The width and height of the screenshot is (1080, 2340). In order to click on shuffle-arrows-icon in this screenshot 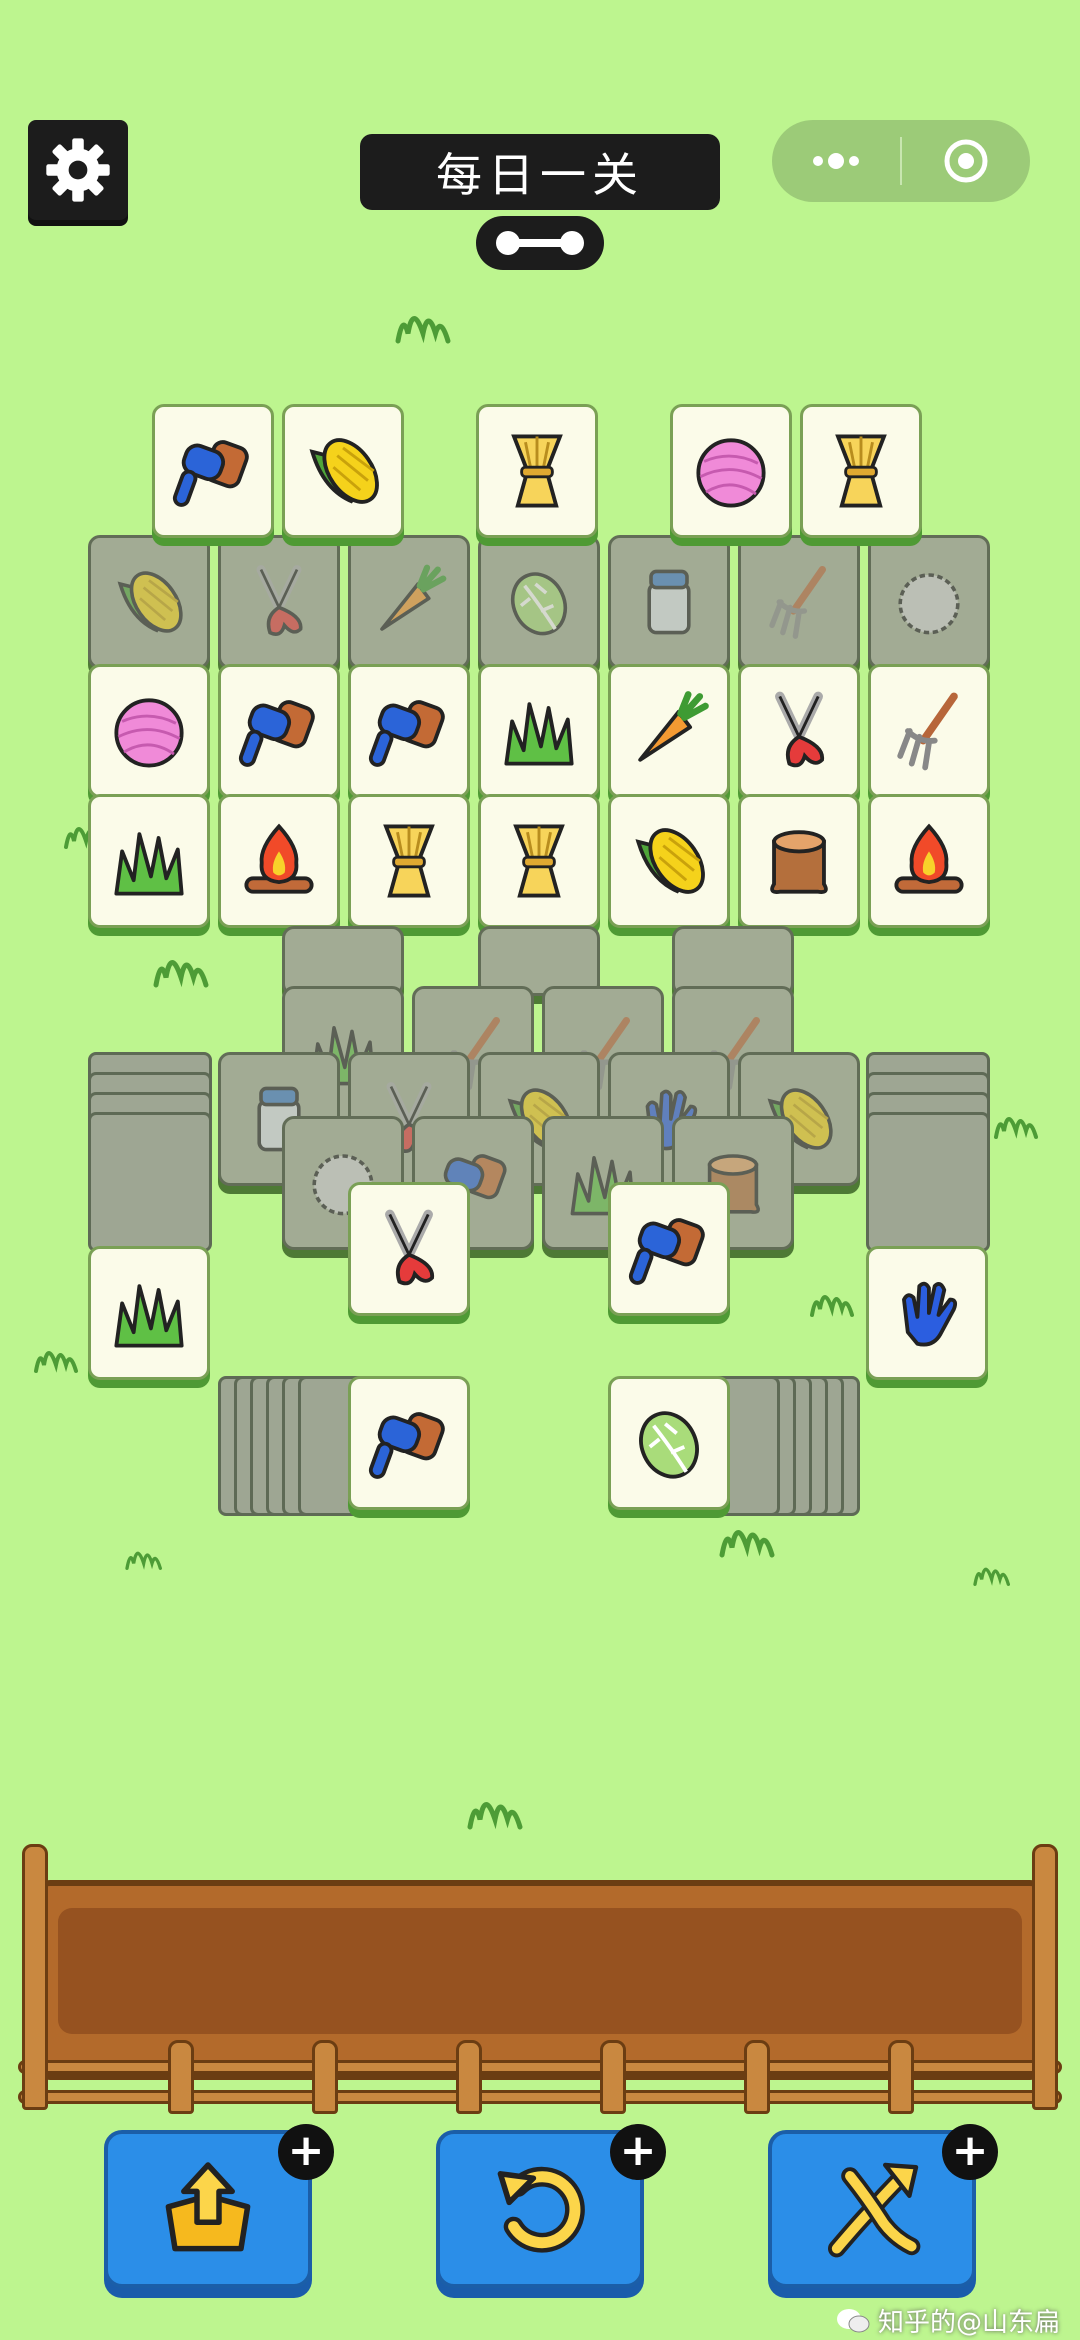, I will do `click(874, 2210)`.